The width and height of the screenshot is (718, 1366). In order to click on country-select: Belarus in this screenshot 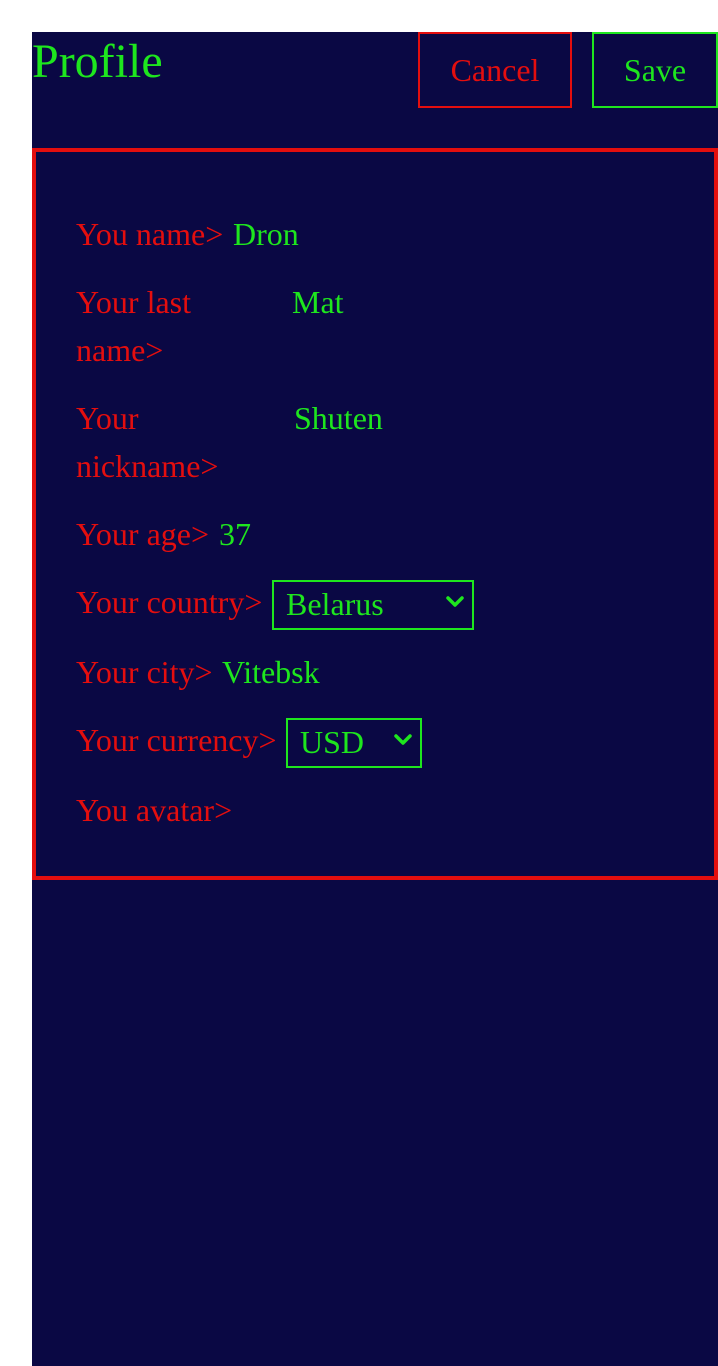, I will do `click(373, 605)`.